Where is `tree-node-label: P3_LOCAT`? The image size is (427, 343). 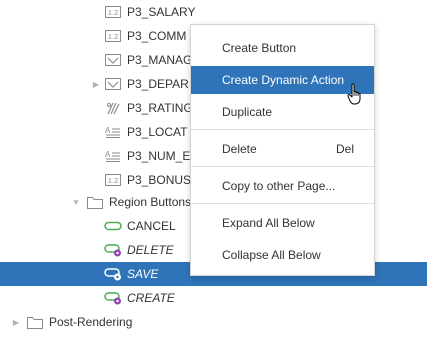
tree-node-label: P3_LOCAT is located at coordinates (157, 132).